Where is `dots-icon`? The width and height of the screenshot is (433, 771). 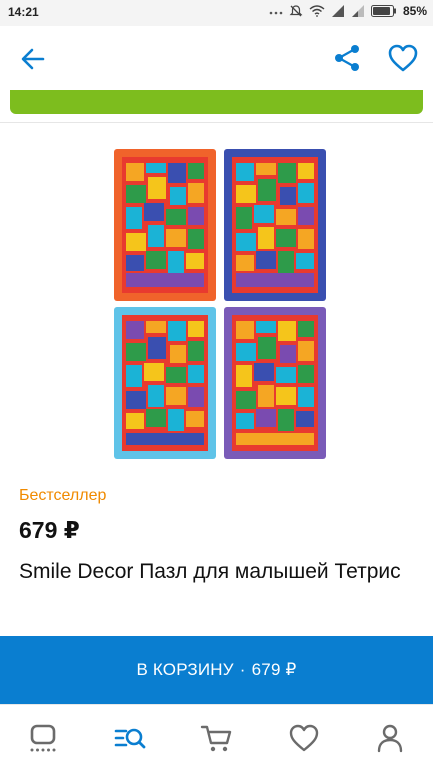 dots-icon is located at coordinates (276, 13).